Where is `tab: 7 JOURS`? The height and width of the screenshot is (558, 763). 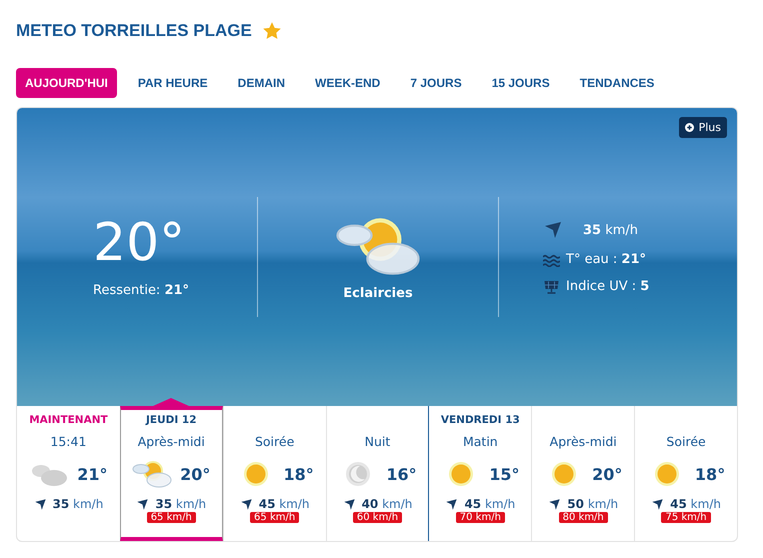
tab: 7 JOURS is located at coordinates (436, 83).